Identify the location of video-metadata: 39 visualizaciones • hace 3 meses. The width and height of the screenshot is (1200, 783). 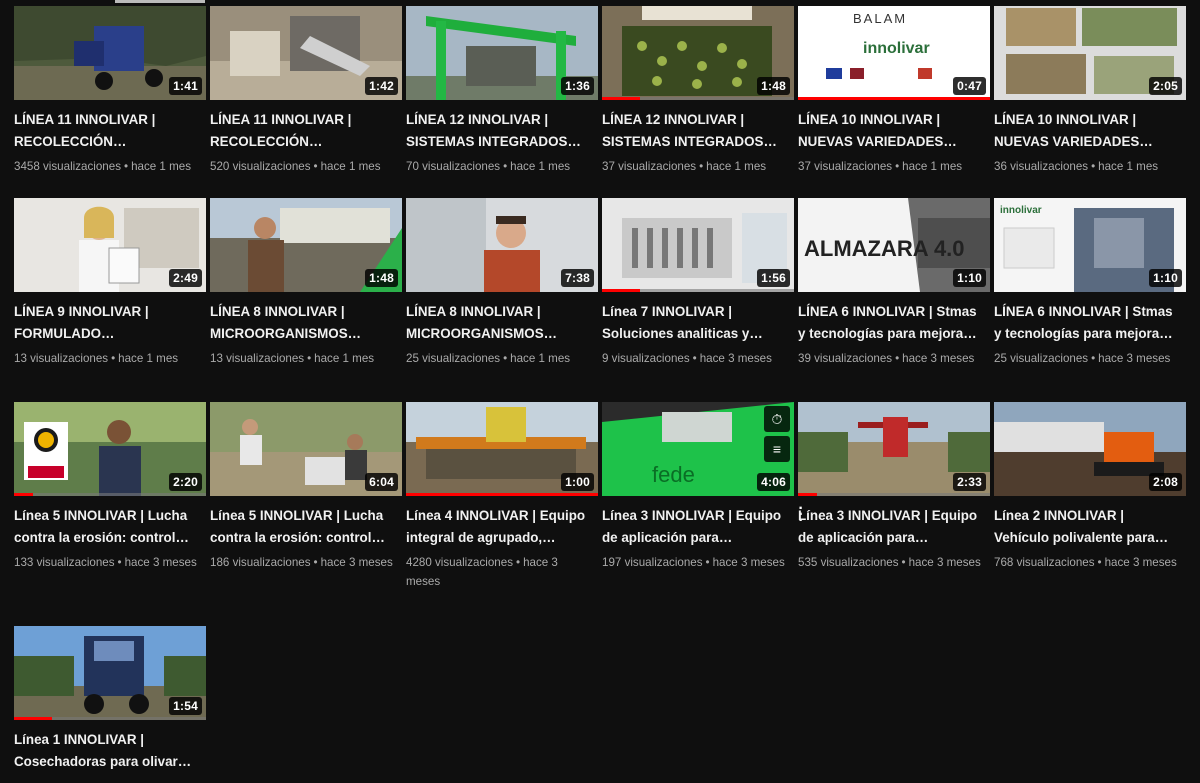
(891, 358).